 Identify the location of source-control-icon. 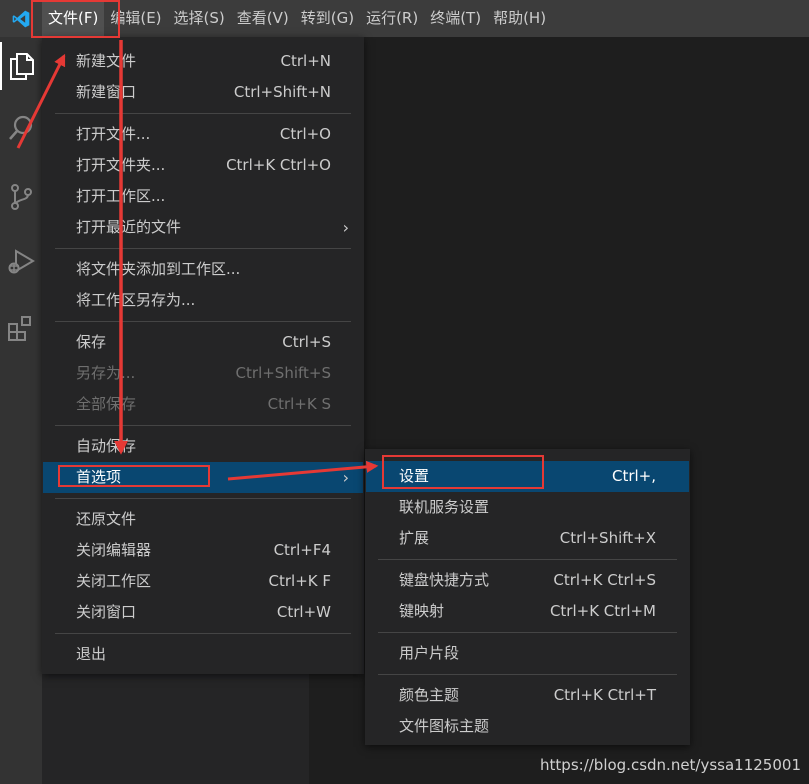
(21, 197).